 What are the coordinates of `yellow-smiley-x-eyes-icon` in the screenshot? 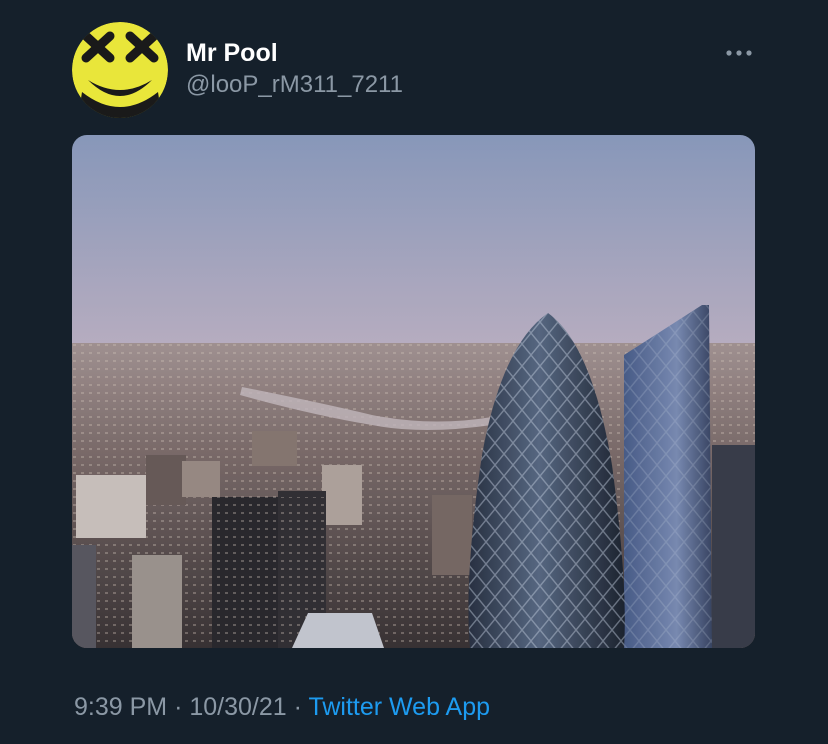 It's located at (120, 70).